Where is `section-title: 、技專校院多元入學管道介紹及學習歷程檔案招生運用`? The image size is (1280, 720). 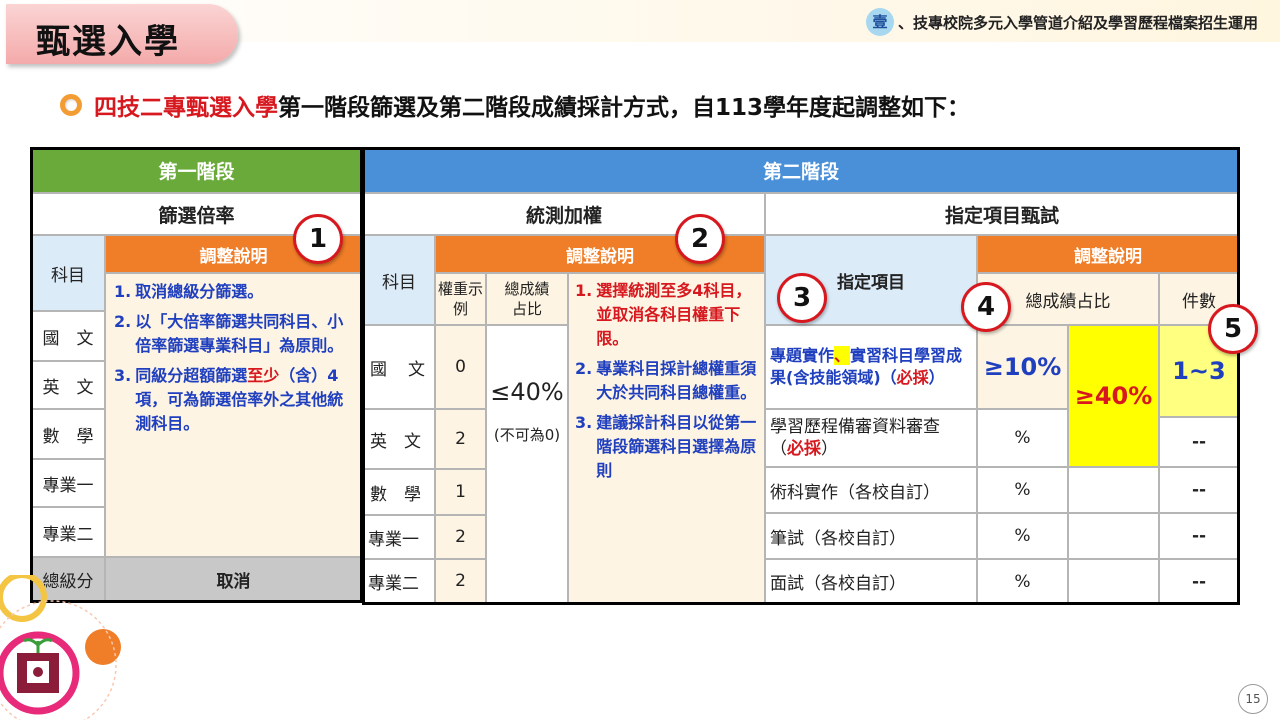
section-title: 、技專校院多元入學管道介紹及學習歷程檔案招生運用 is located at coordinates (1077, 22).